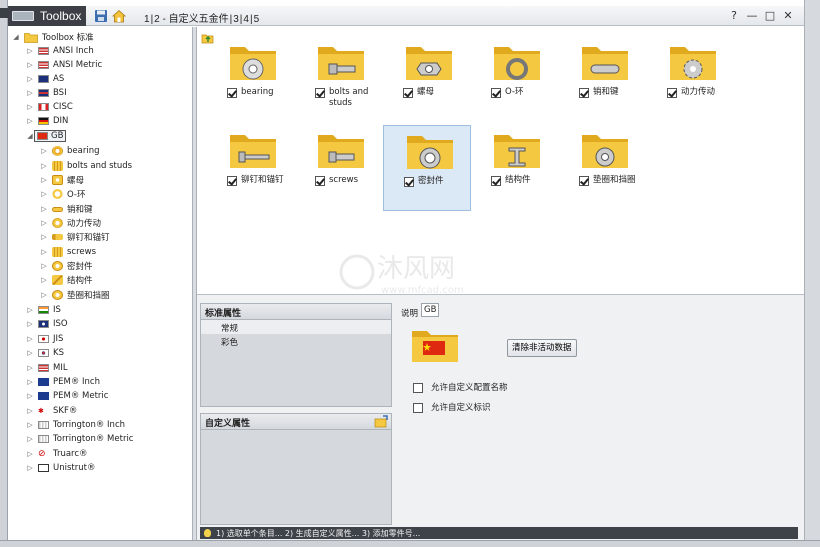  I want to click on tree-item-pem-inch: ▷ PEM® Inch, so click(63, 382).